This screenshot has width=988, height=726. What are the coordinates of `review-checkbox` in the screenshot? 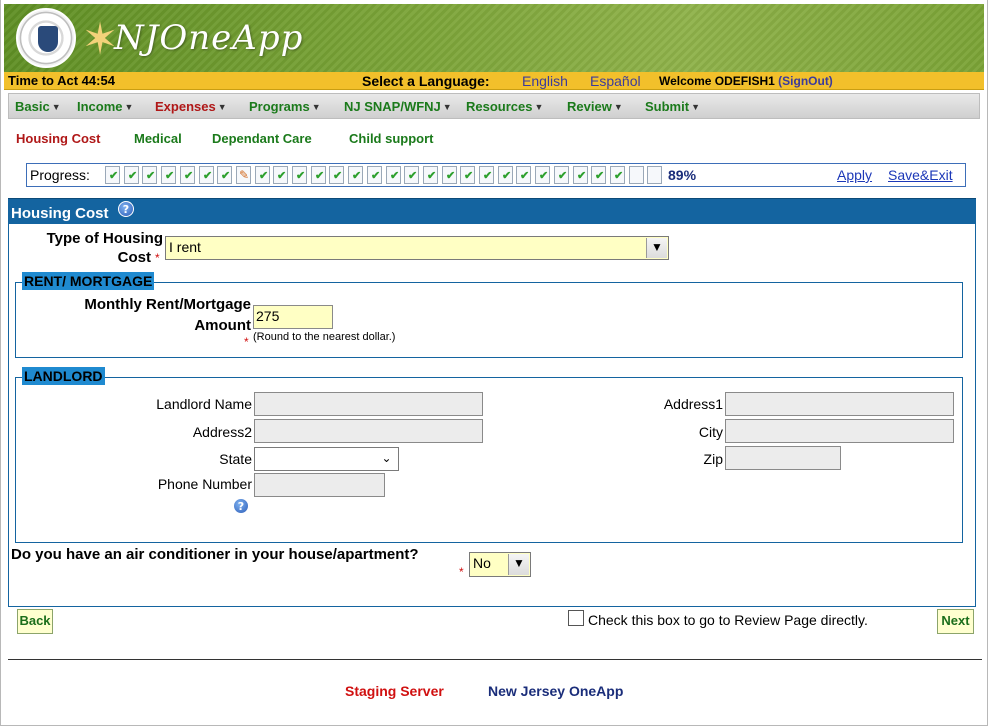 It's located at (576, 618).